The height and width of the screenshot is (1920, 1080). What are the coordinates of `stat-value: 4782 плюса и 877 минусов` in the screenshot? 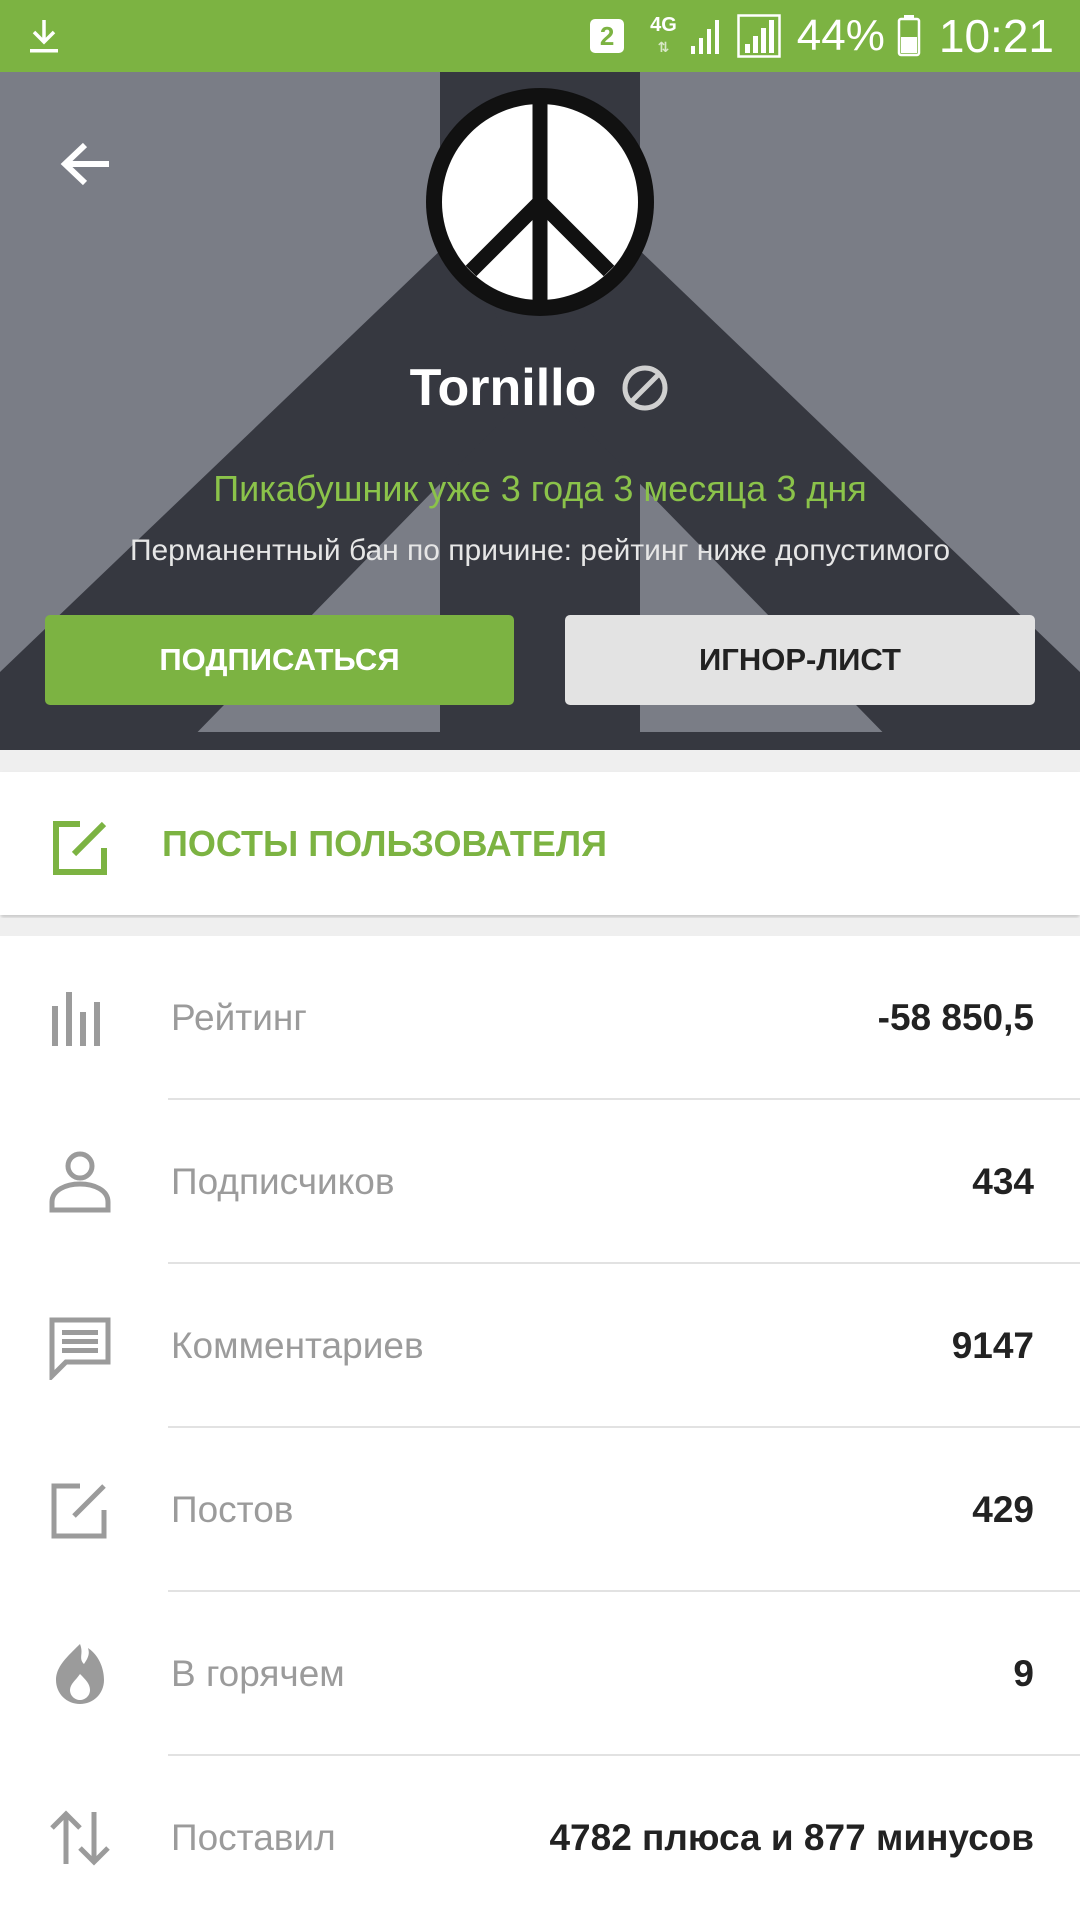 It's located at (791, 1837).